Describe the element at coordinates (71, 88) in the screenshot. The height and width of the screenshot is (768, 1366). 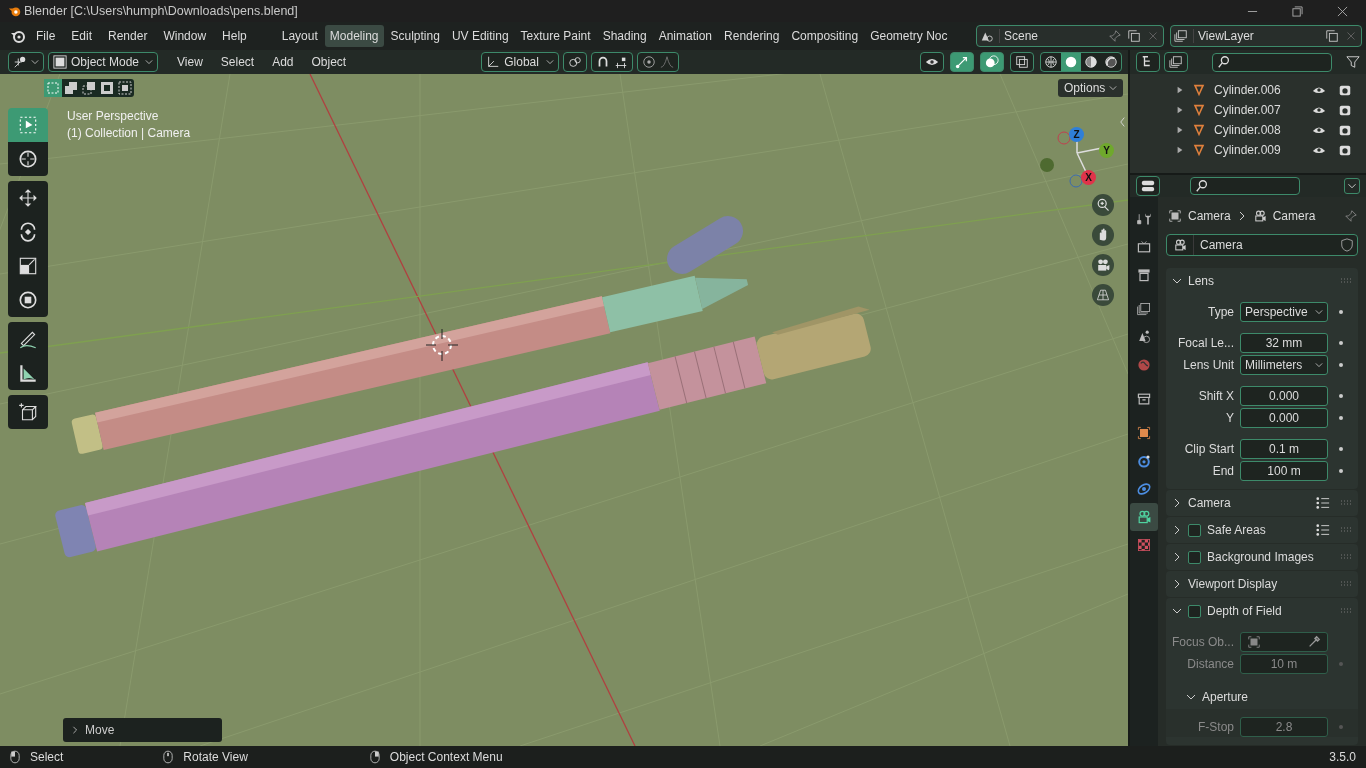
I see `select-extend-icon` at that location.